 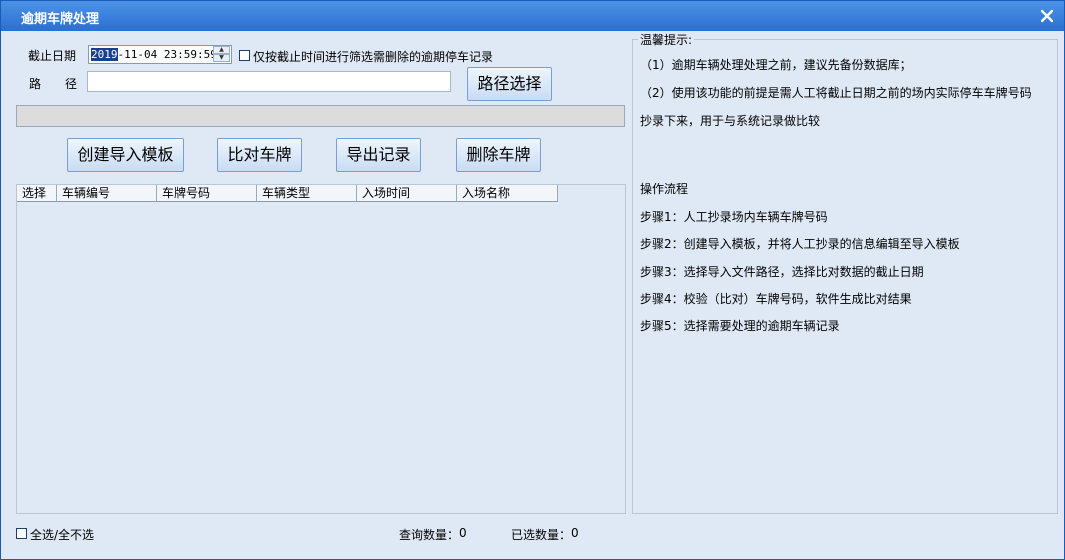 What do you see at coordinates (734, 217) in the screenshot?
I see `flow-step: 步骤1：人工抄录场内车辆车牌号码` at bounding box center [734, 217].